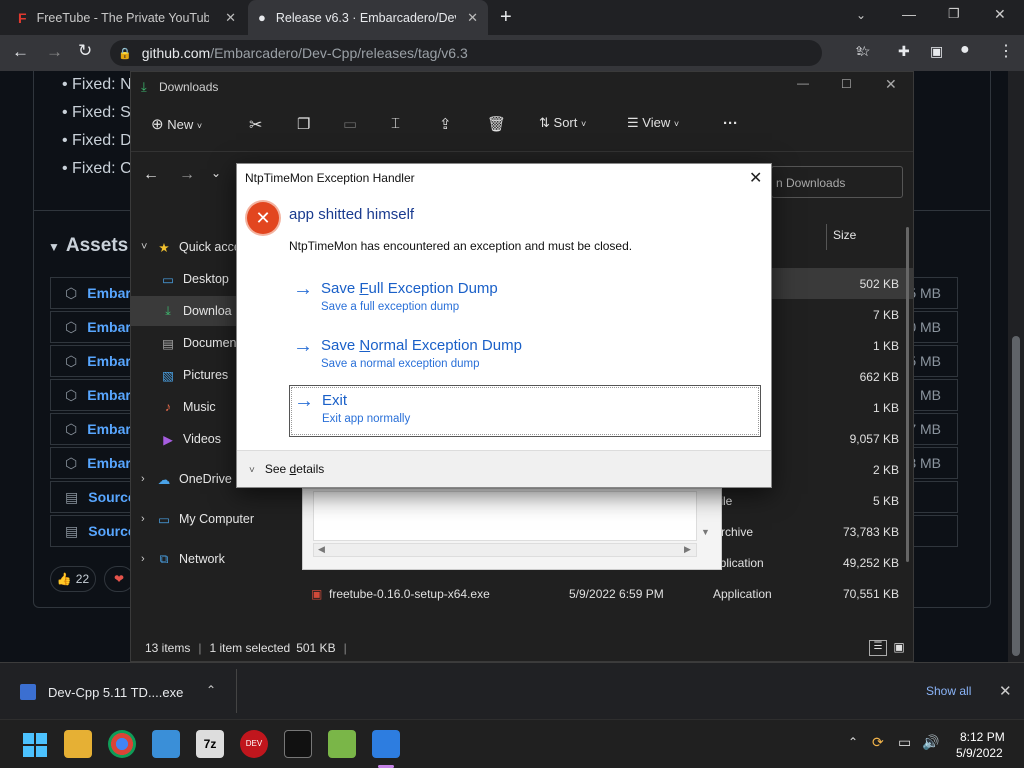 The height and width of the screenshot is (768, 1024). Describe the element at coordinates (846, 84) in the screenshot. I see `maximize-icon: ☐` at that location.